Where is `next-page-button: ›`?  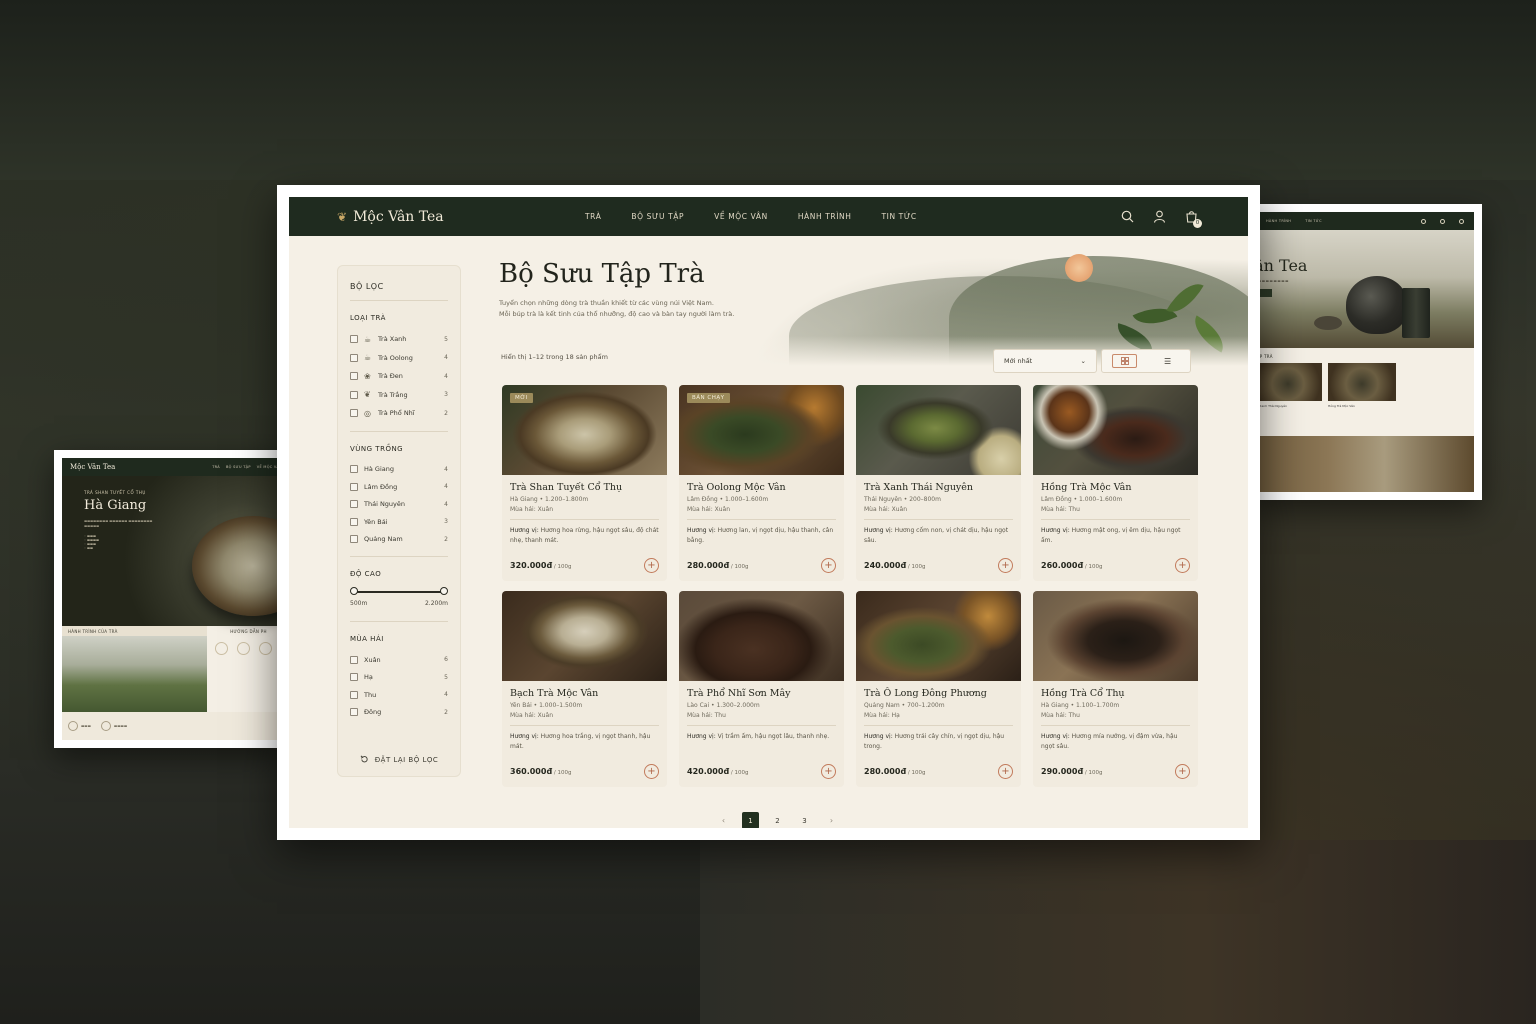
next-page-button: › is located at coordinates (831, 820).